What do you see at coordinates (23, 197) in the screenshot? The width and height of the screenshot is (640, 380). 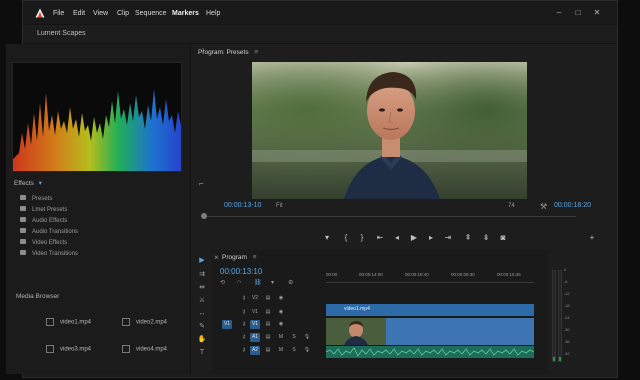 I see `folder-icon` at bounding box center [23, 197].